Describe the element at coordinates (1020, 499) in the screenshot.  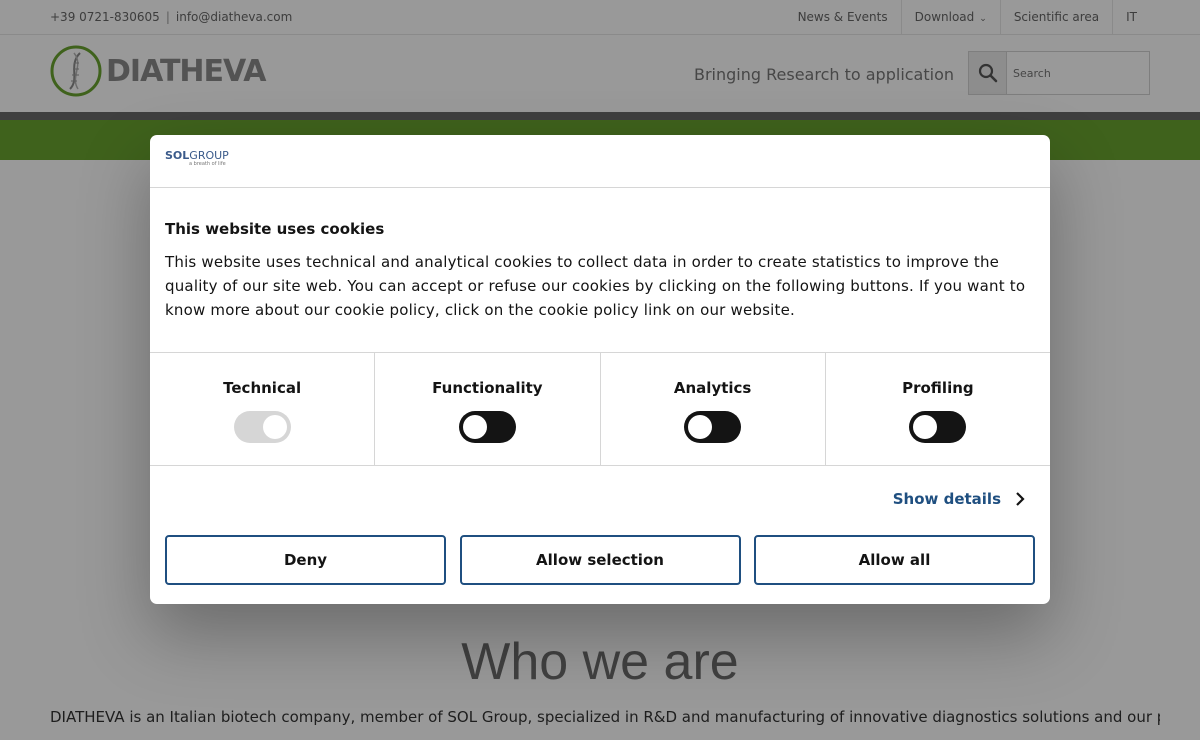
I see `chevron-right-icon` at that location.